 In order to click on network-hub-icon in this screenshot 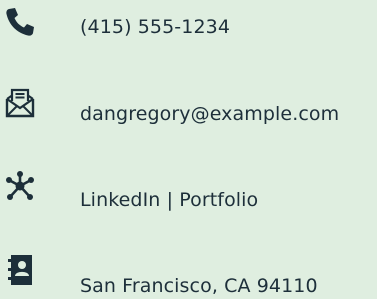, I will do `click(20, 186)`.